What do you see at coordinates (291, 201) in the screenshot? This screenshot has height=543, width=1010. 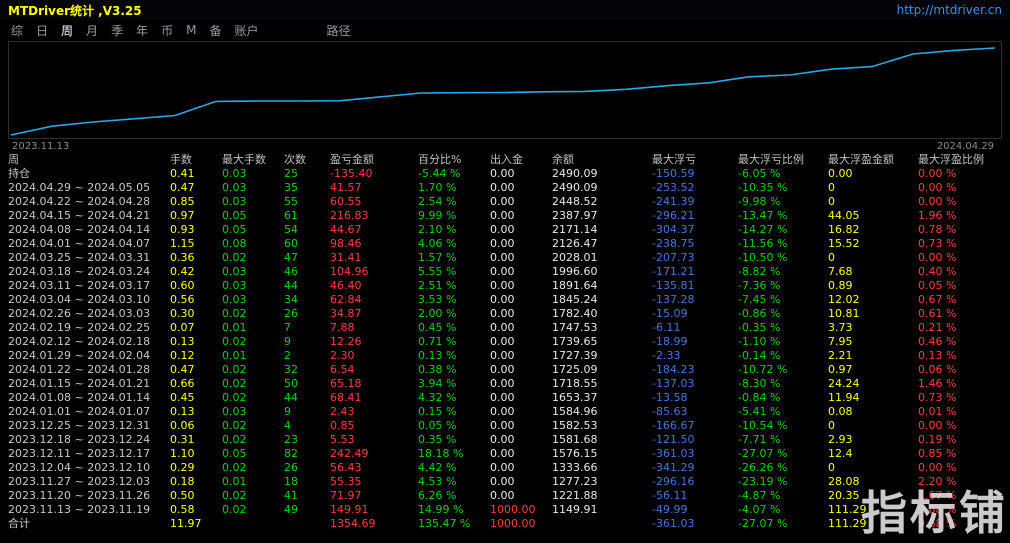 I see `table-cell: 55` at bounding box center [291, 201].